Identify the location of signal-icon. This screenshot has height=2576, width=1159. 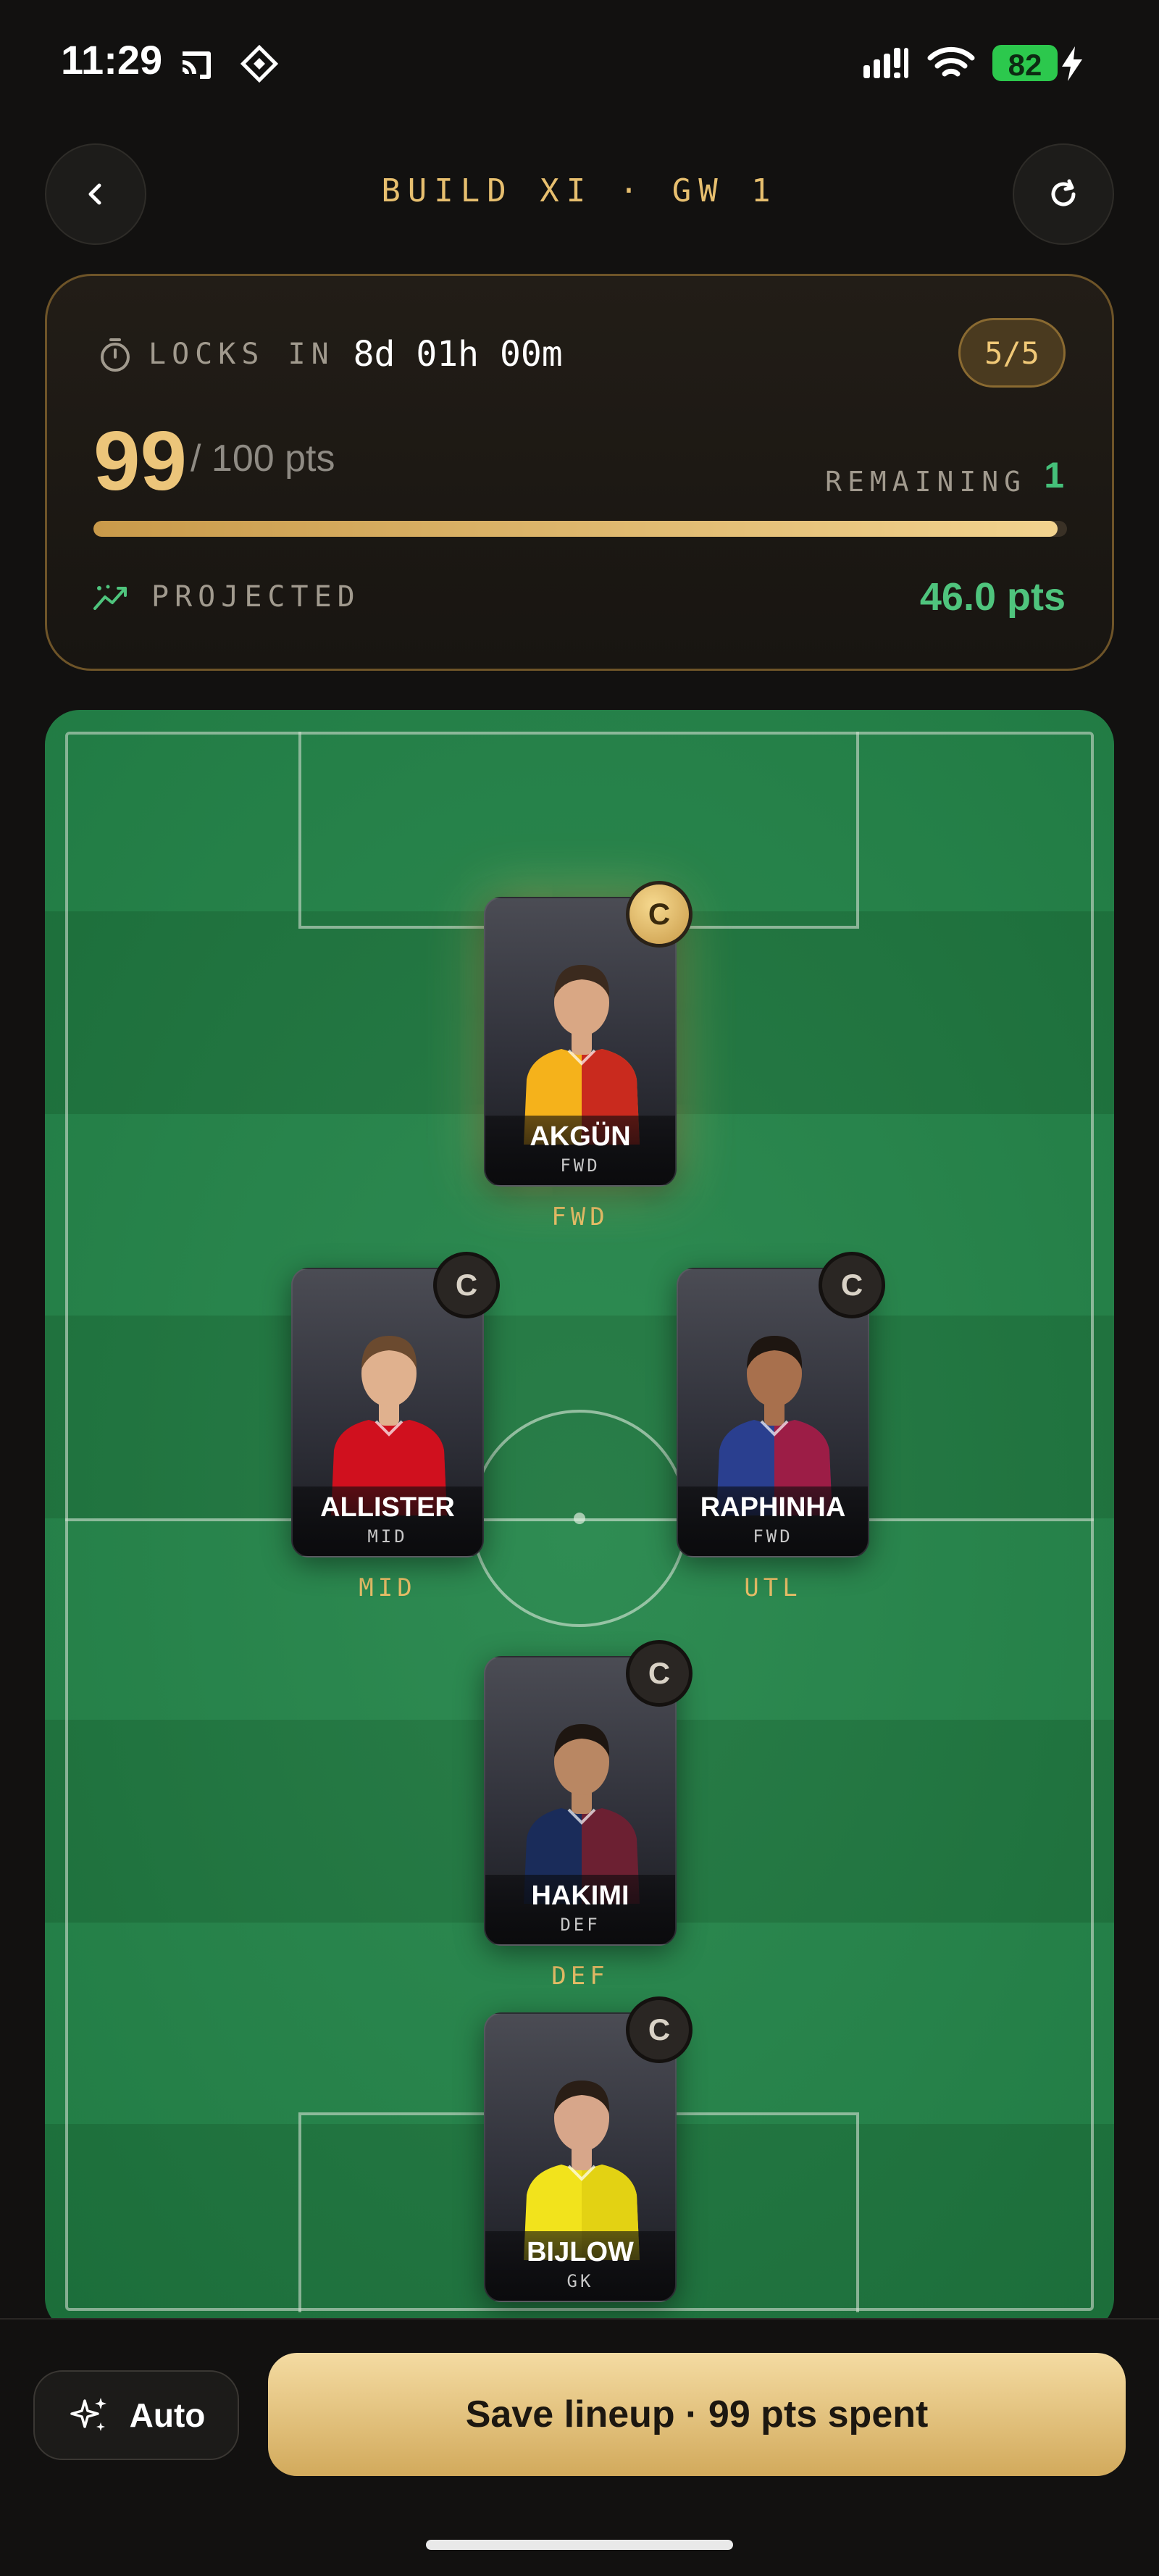
(885, 63).